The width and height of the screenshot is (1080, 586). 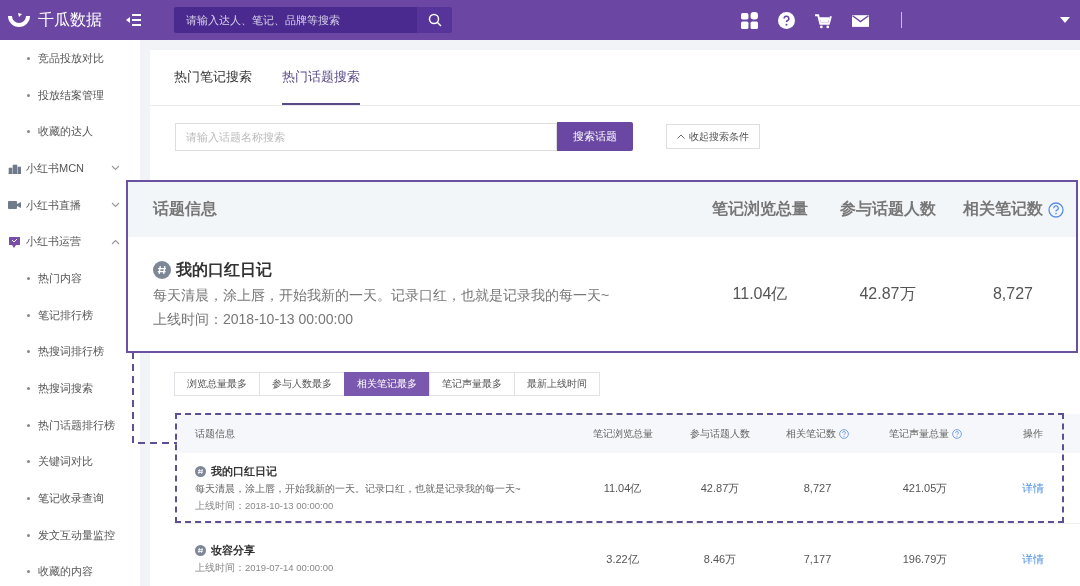 I want to click on sort-button: 浏览总量最多, so click(x=217, y=384).